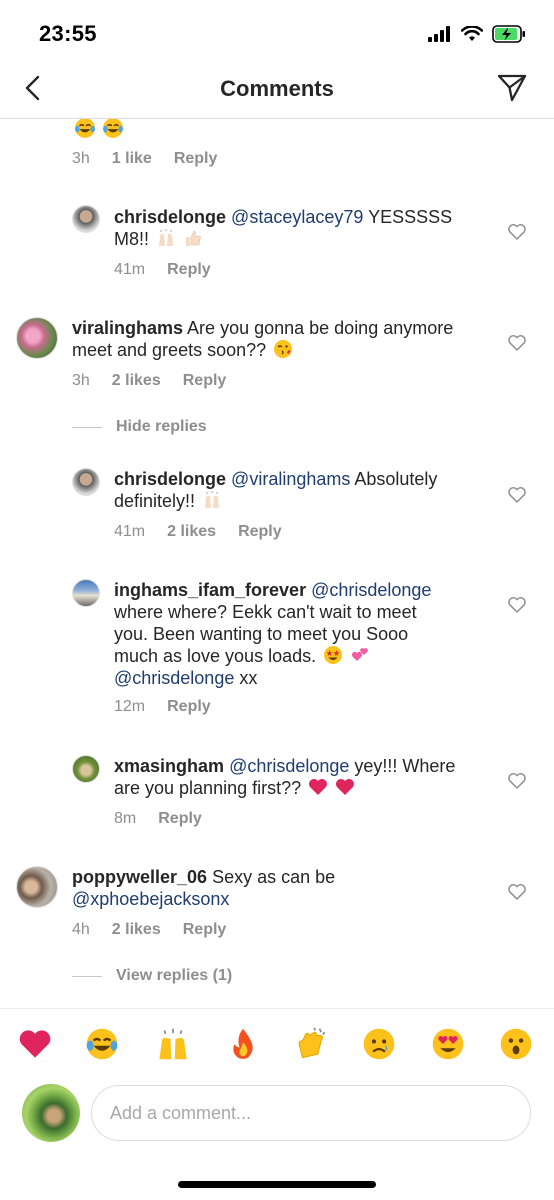 The width and height of the screenshot is (554, 1200). I want to click on comment-meta: 4h 2 likes Reply, so click(160, 930).